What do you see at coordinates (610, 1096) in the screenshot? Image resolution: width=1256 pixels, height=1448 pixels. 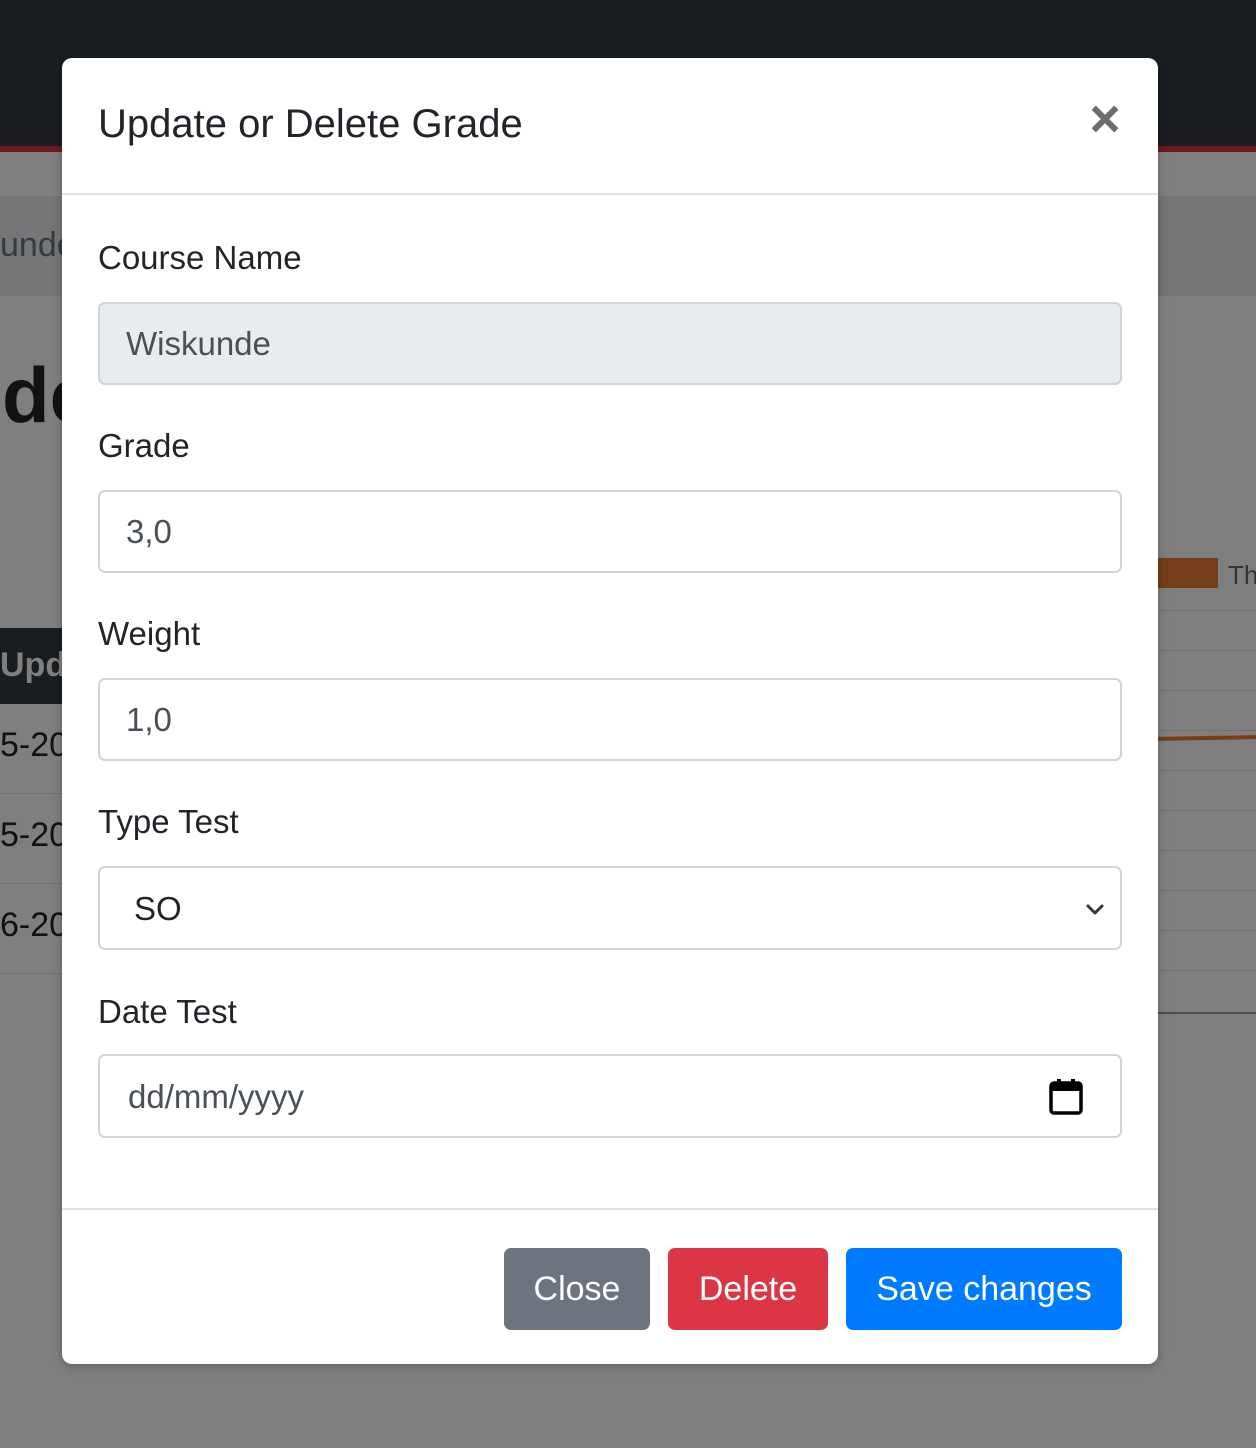 I see `date-test-input: dd/mm/yyyy` at bounding box center [610, 1096].